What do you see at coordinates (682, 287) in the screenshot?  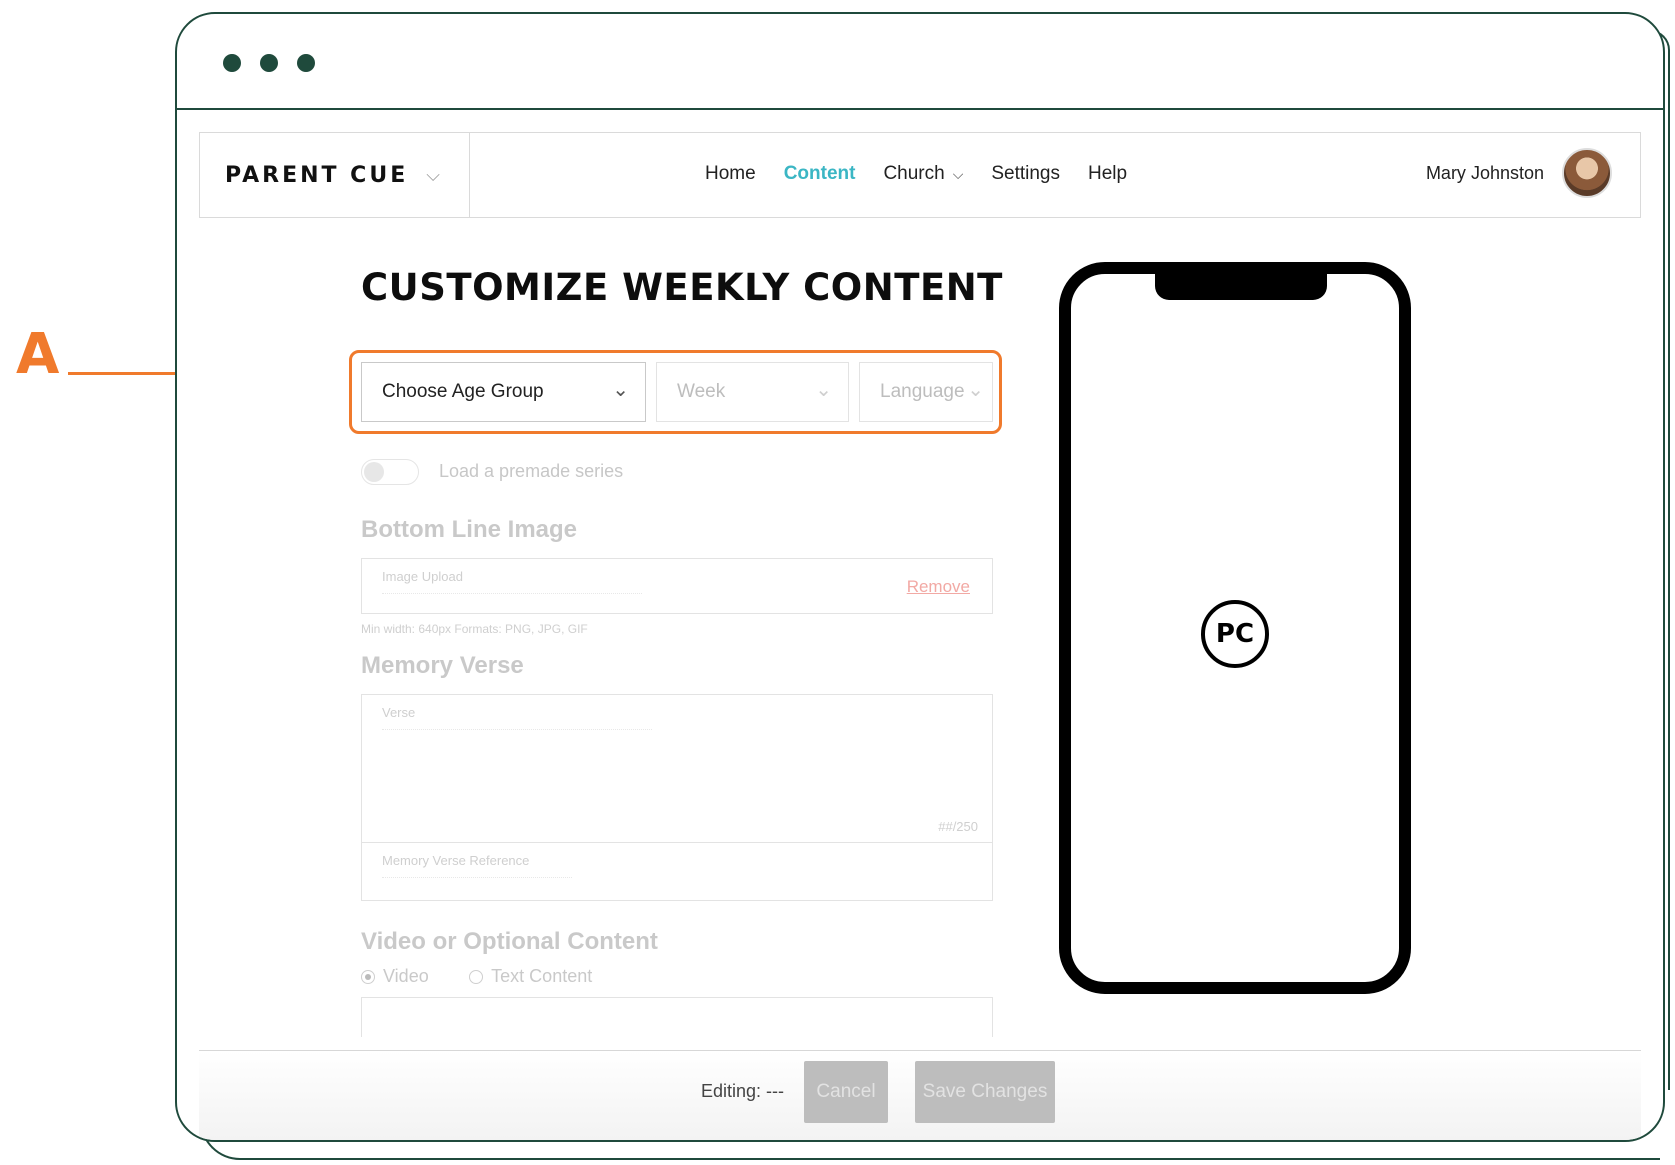 I see `page-title: CUSTOMIZE WEEKLY CONTENT` at bounding box center [682, 287].